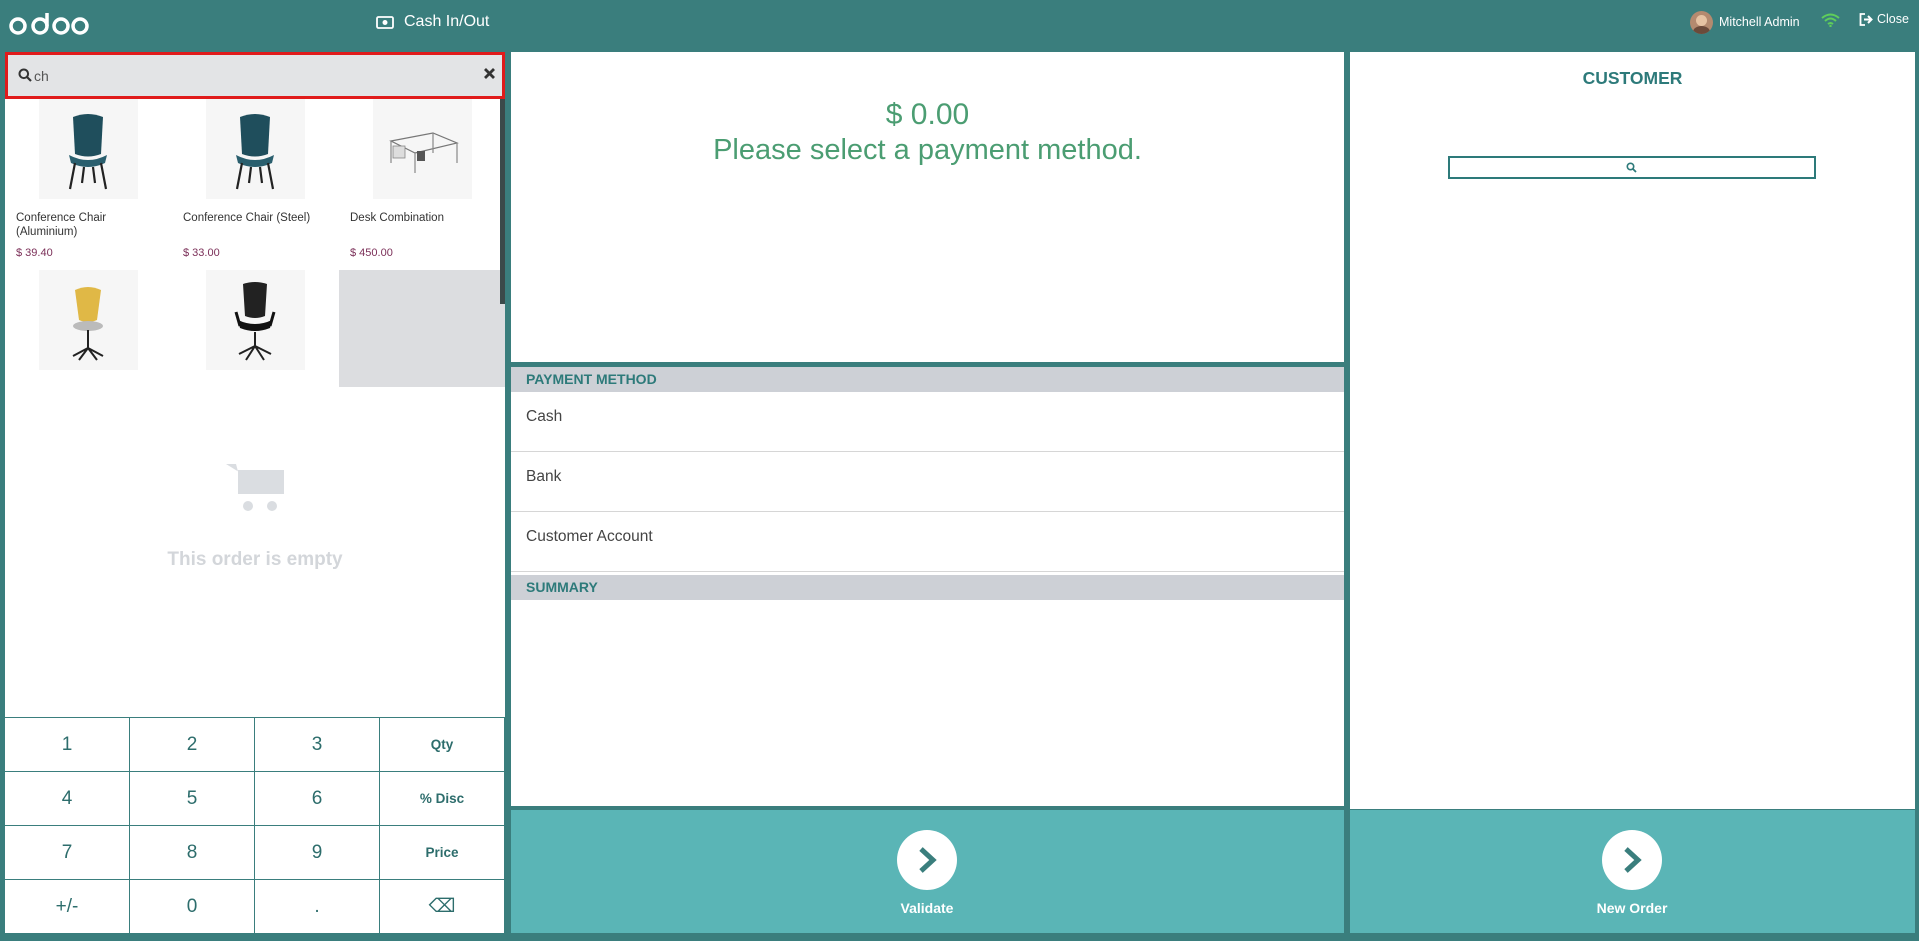 The width and height of the screenshot is (1919, 941). Describe the element at coordinates (1701, 22) in the screenshot. I see `avatar` at that location.